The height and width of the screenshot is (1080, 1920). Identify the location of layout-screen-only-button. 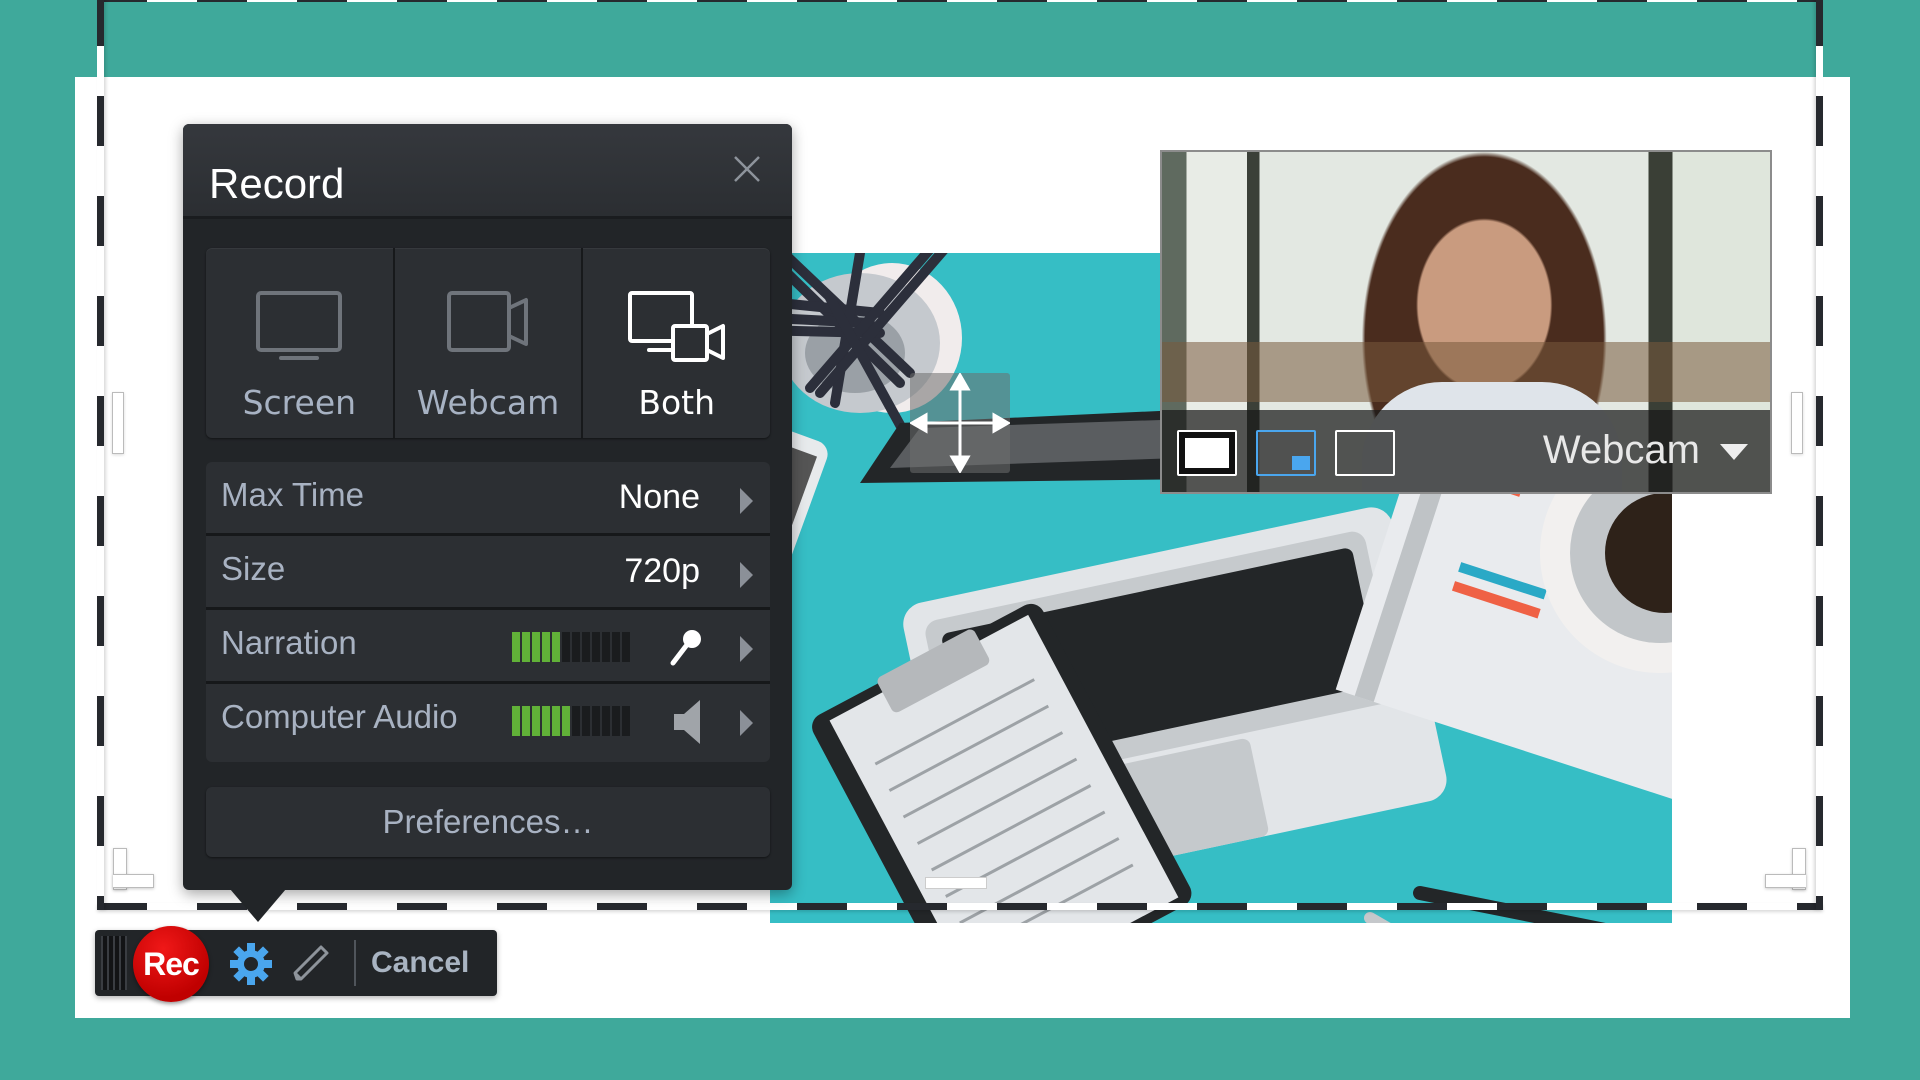
(1365, 453).